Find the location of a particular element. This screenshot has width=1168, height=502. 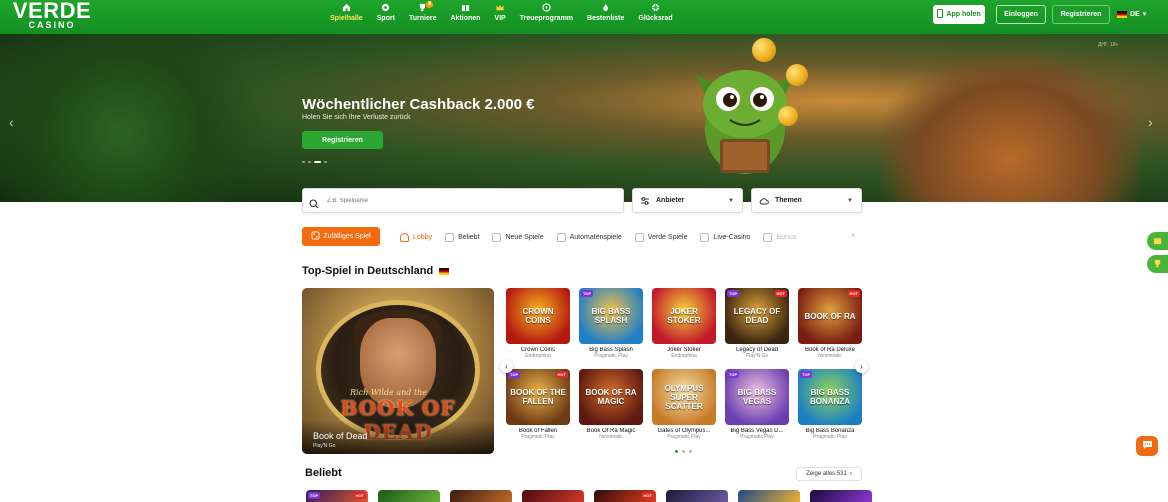

show-all-button: Zeige alles 531 › is located at coordinates (829, 474).